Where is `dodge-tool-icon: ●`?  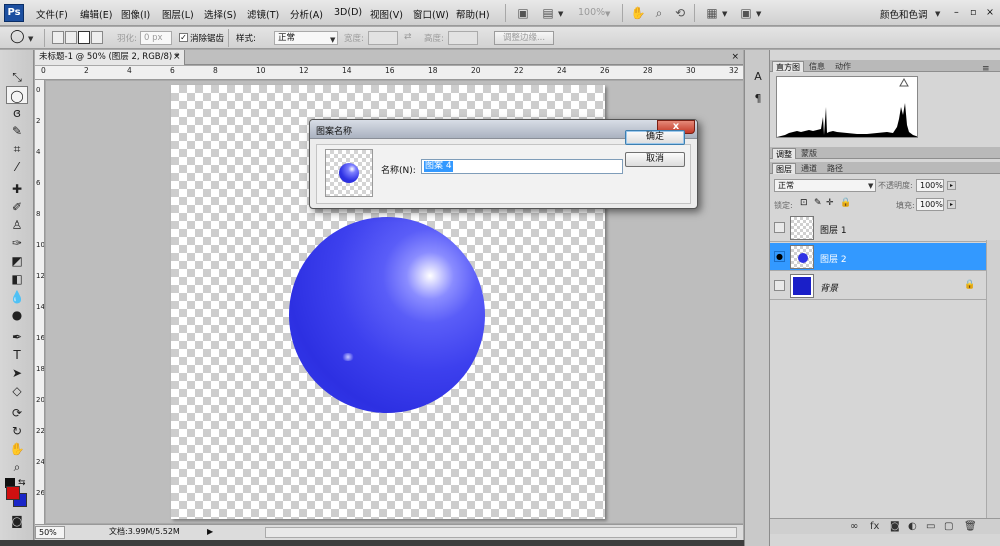 dodge-tool-icon: ● is located at coordinates (17, 315).